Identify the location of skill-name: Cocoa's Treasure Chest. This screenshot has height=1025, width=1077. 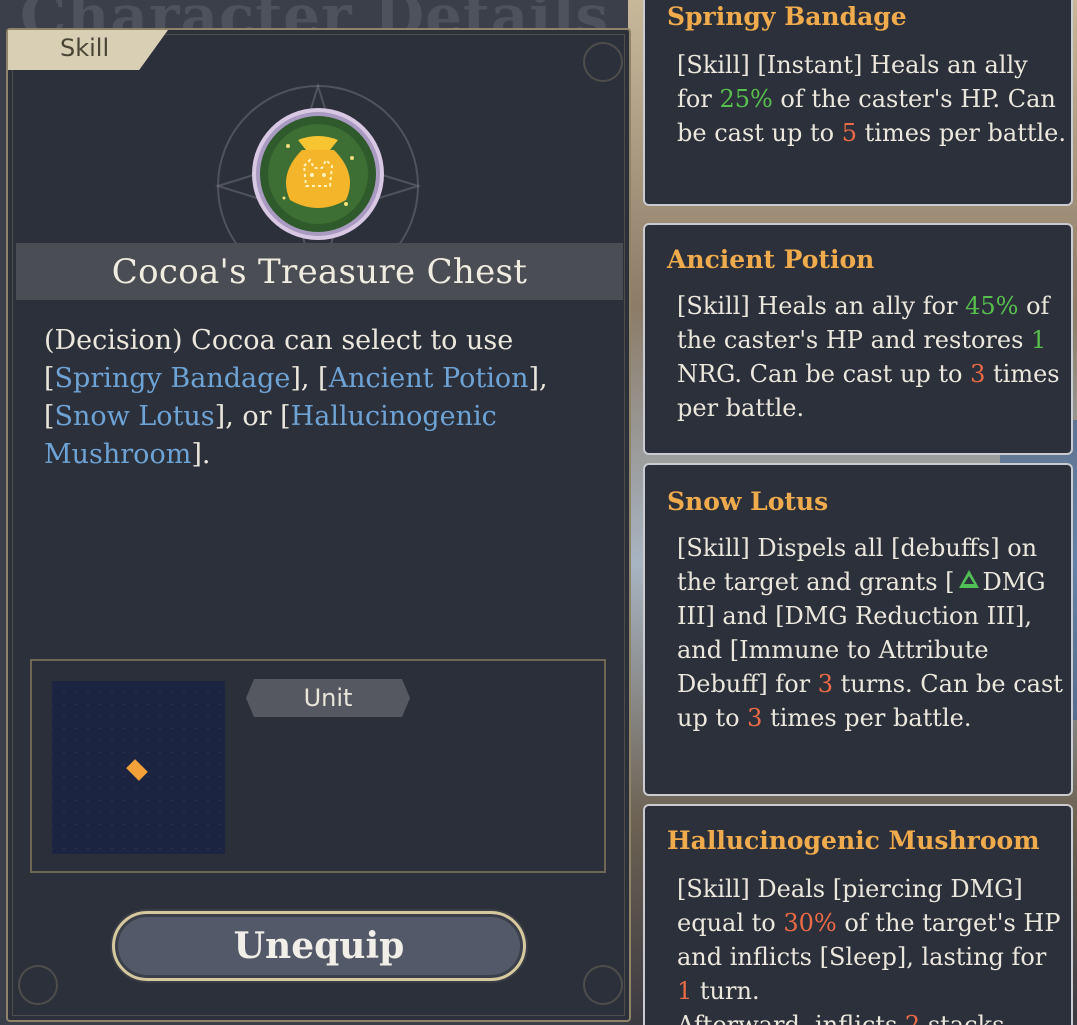
(319, 271).